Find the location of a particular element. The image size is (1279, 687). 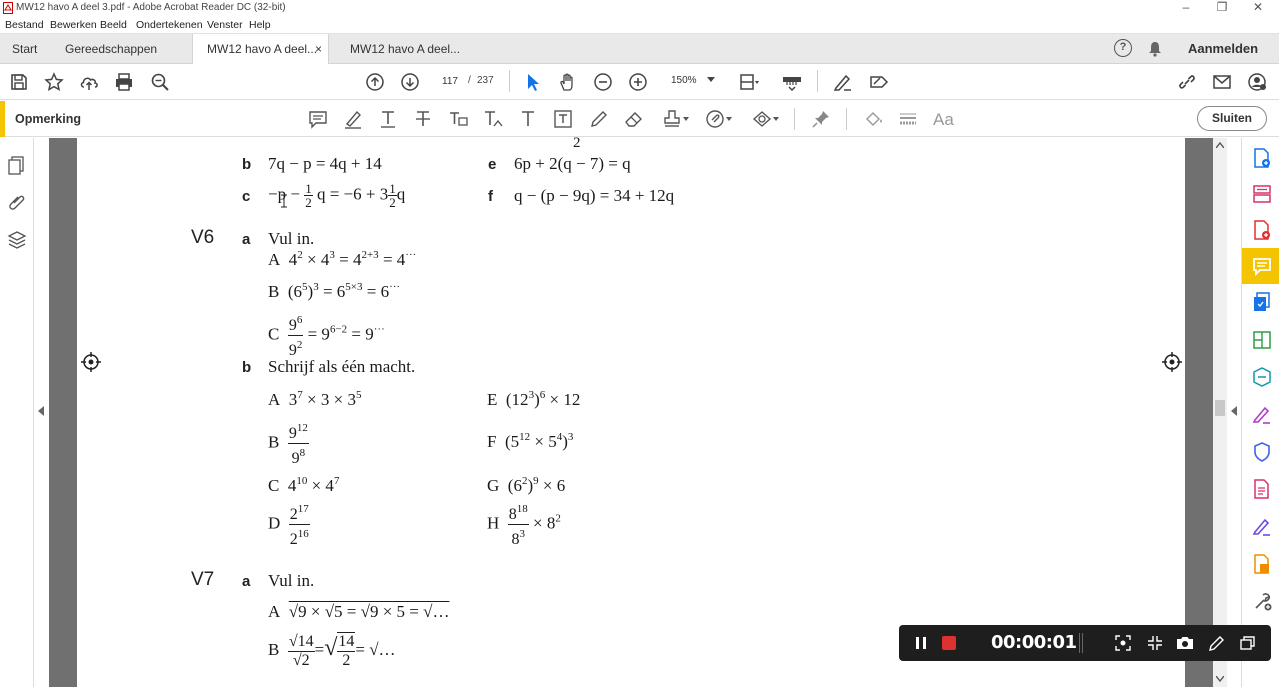

page-number-input is located at coordinates (450, 81).